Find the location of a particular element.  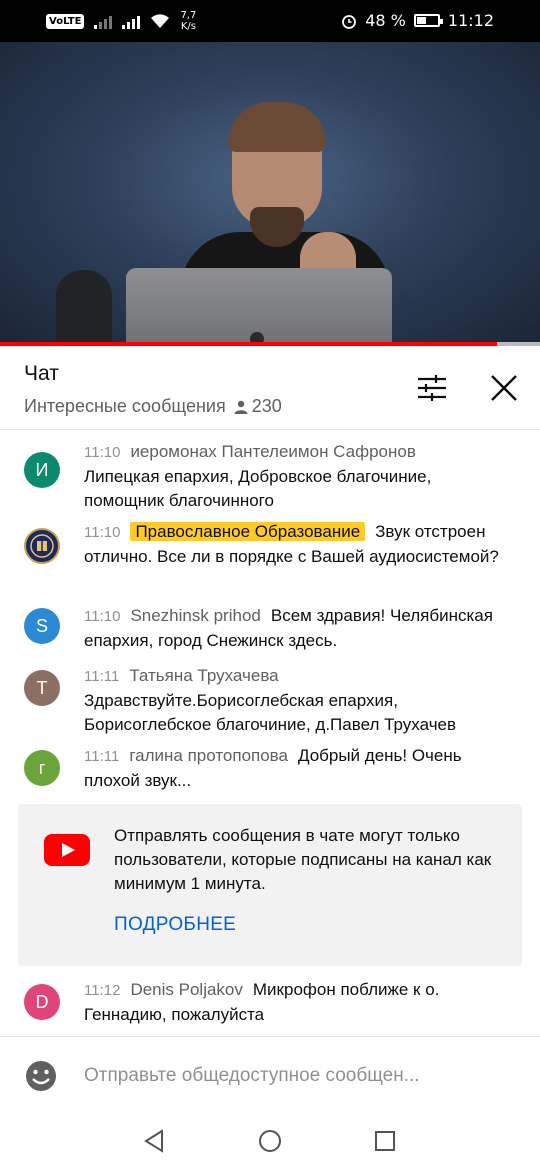

chat-header: Чат Интересные сообщения 230 is located at coordinates (270, 388).